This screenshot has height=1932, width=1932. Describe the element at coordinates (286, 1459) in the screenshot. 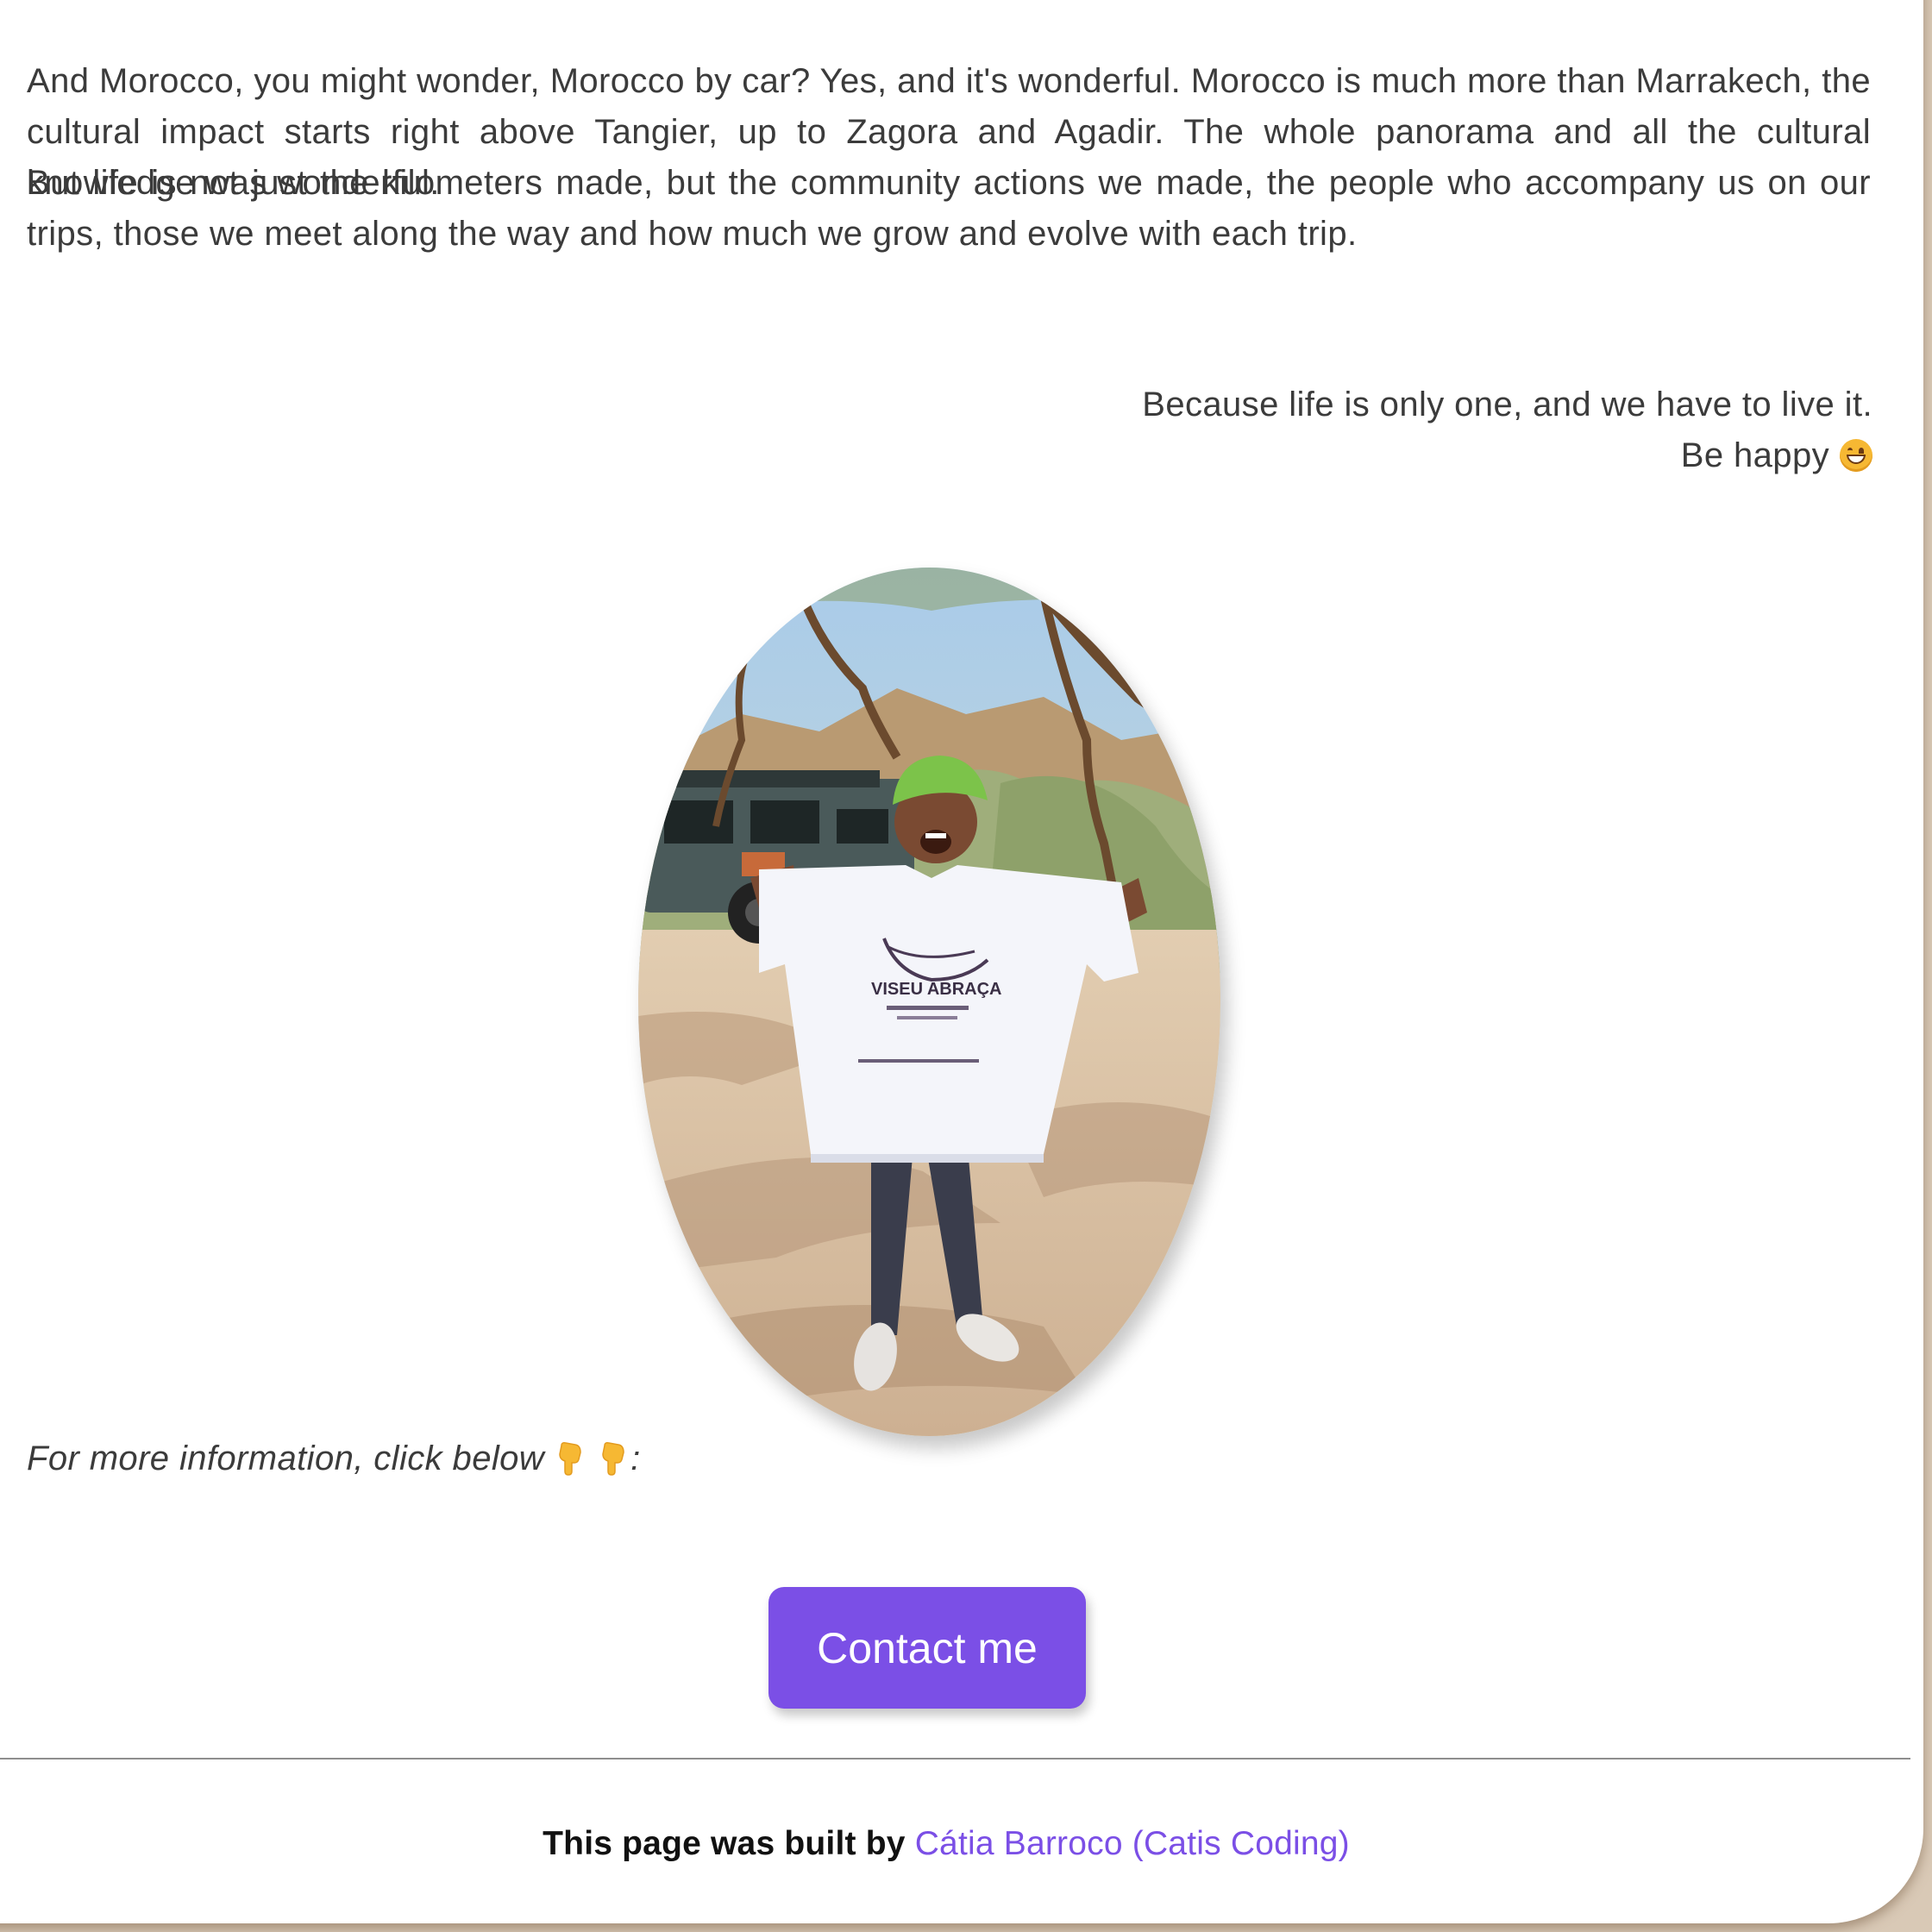

I see `more-info-text: For more information, click below` at that location.